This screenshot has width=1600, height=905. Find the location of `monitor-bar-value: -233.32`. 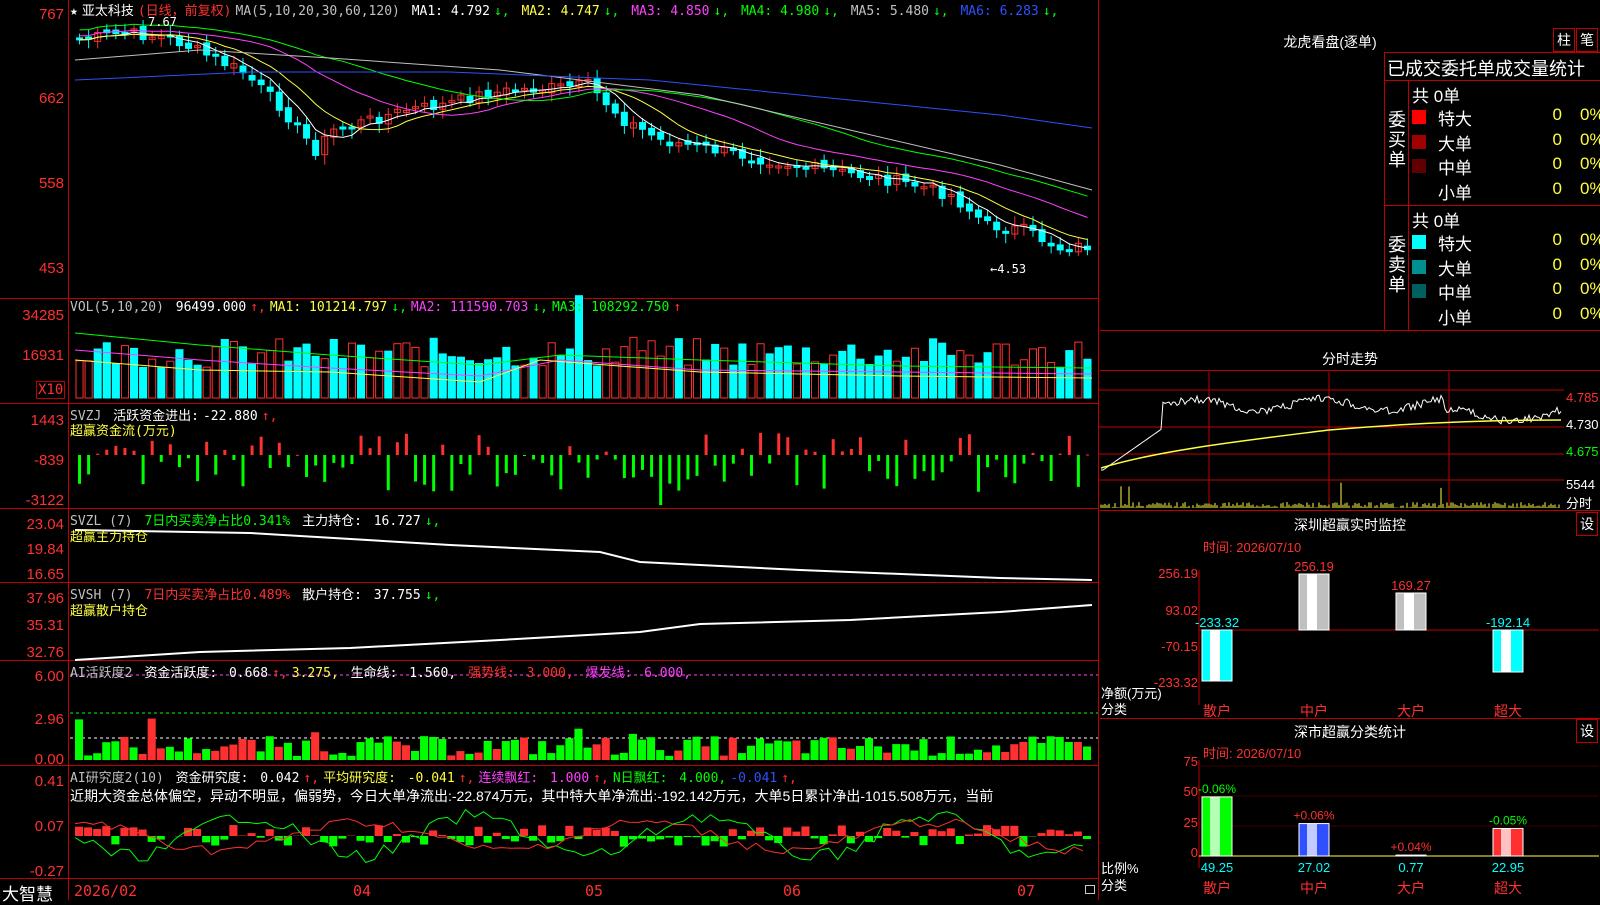

monitor-bar-value: -233.32 is located at coordinates (1217, 622).